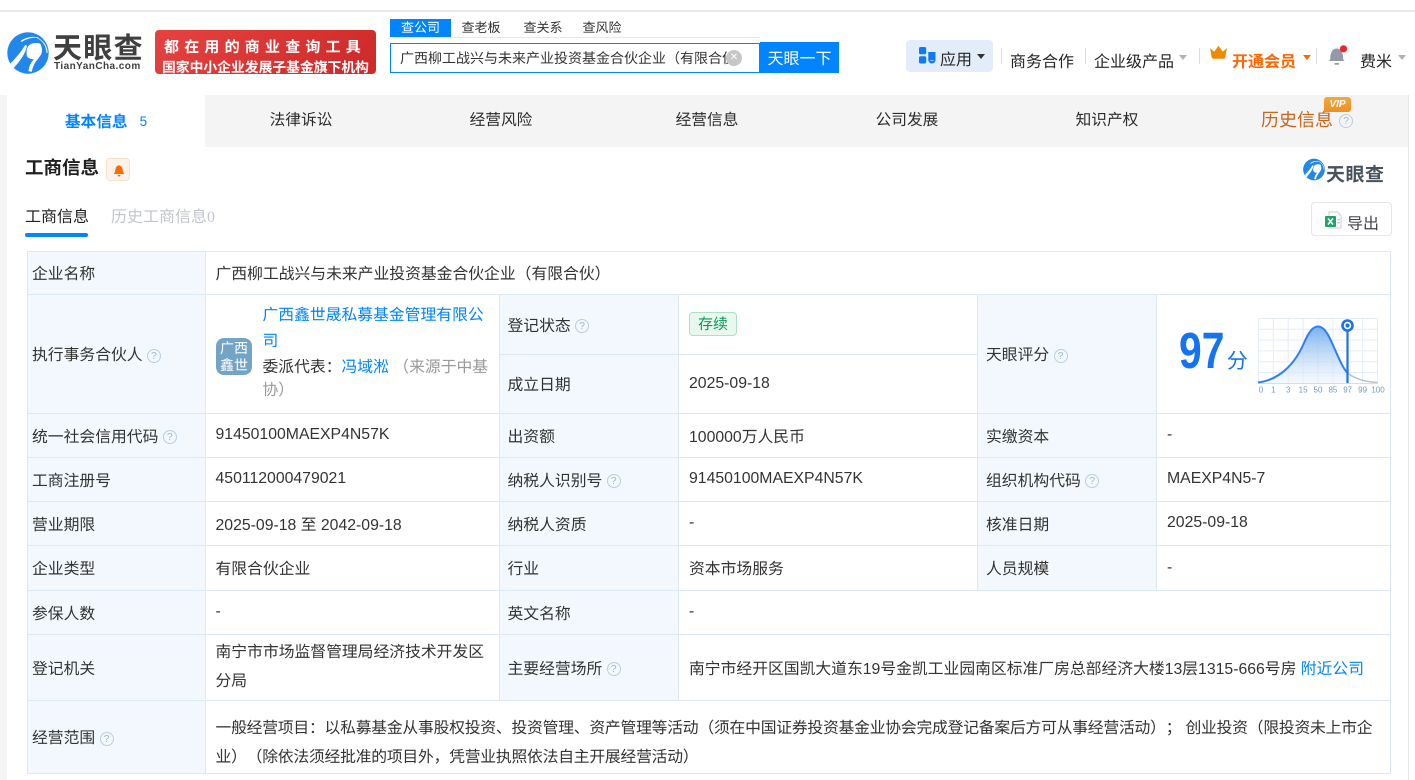 This screenshot has width=1415, height=780. I want to click on svg-text: 99, so click(1362, 389).